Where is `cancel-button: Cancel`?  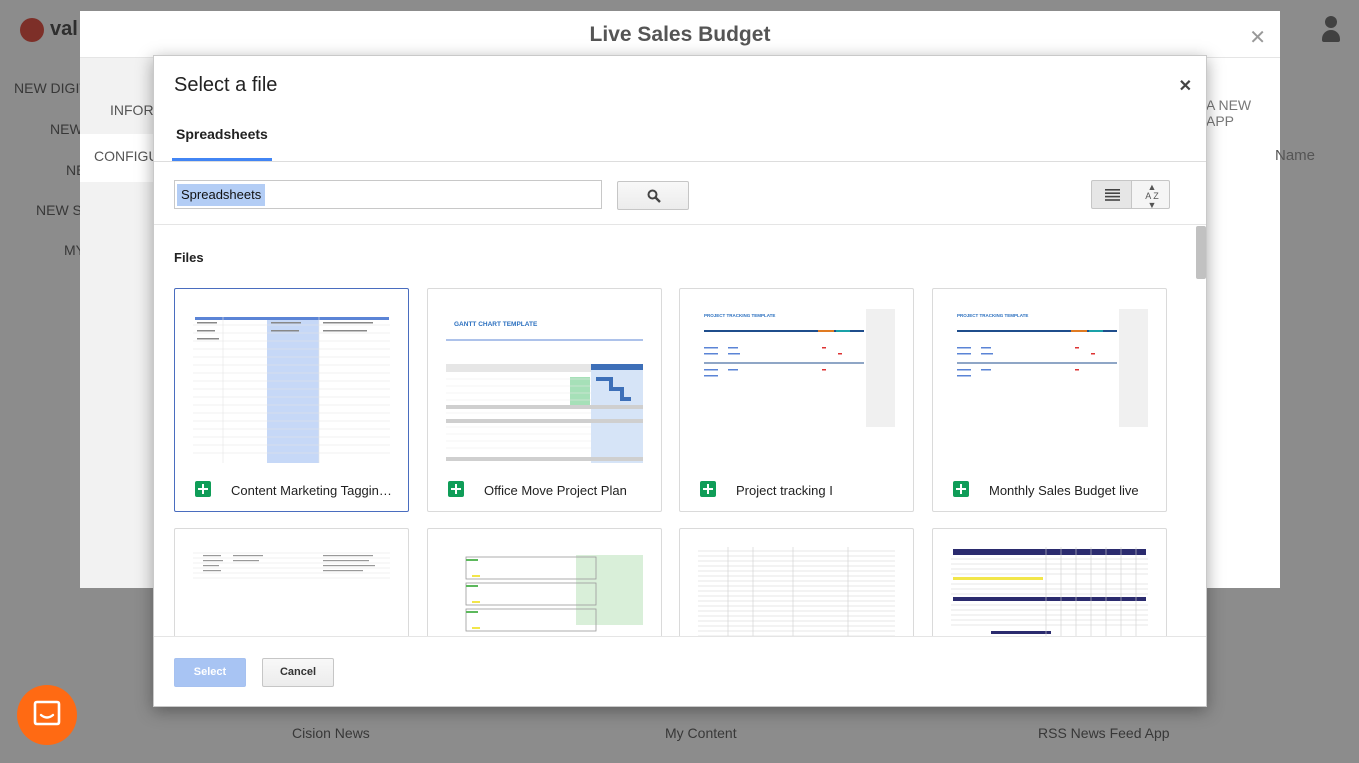
cancel-button: Cancel is located at coordinates (298, 672).